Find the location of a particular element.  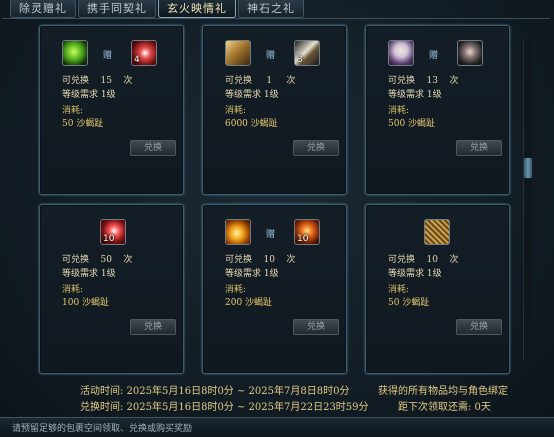

tab-bar: 除灵赠礼 携手同契礼 玄火映情礼 神石之礼 is located at coordinates (158, 9).